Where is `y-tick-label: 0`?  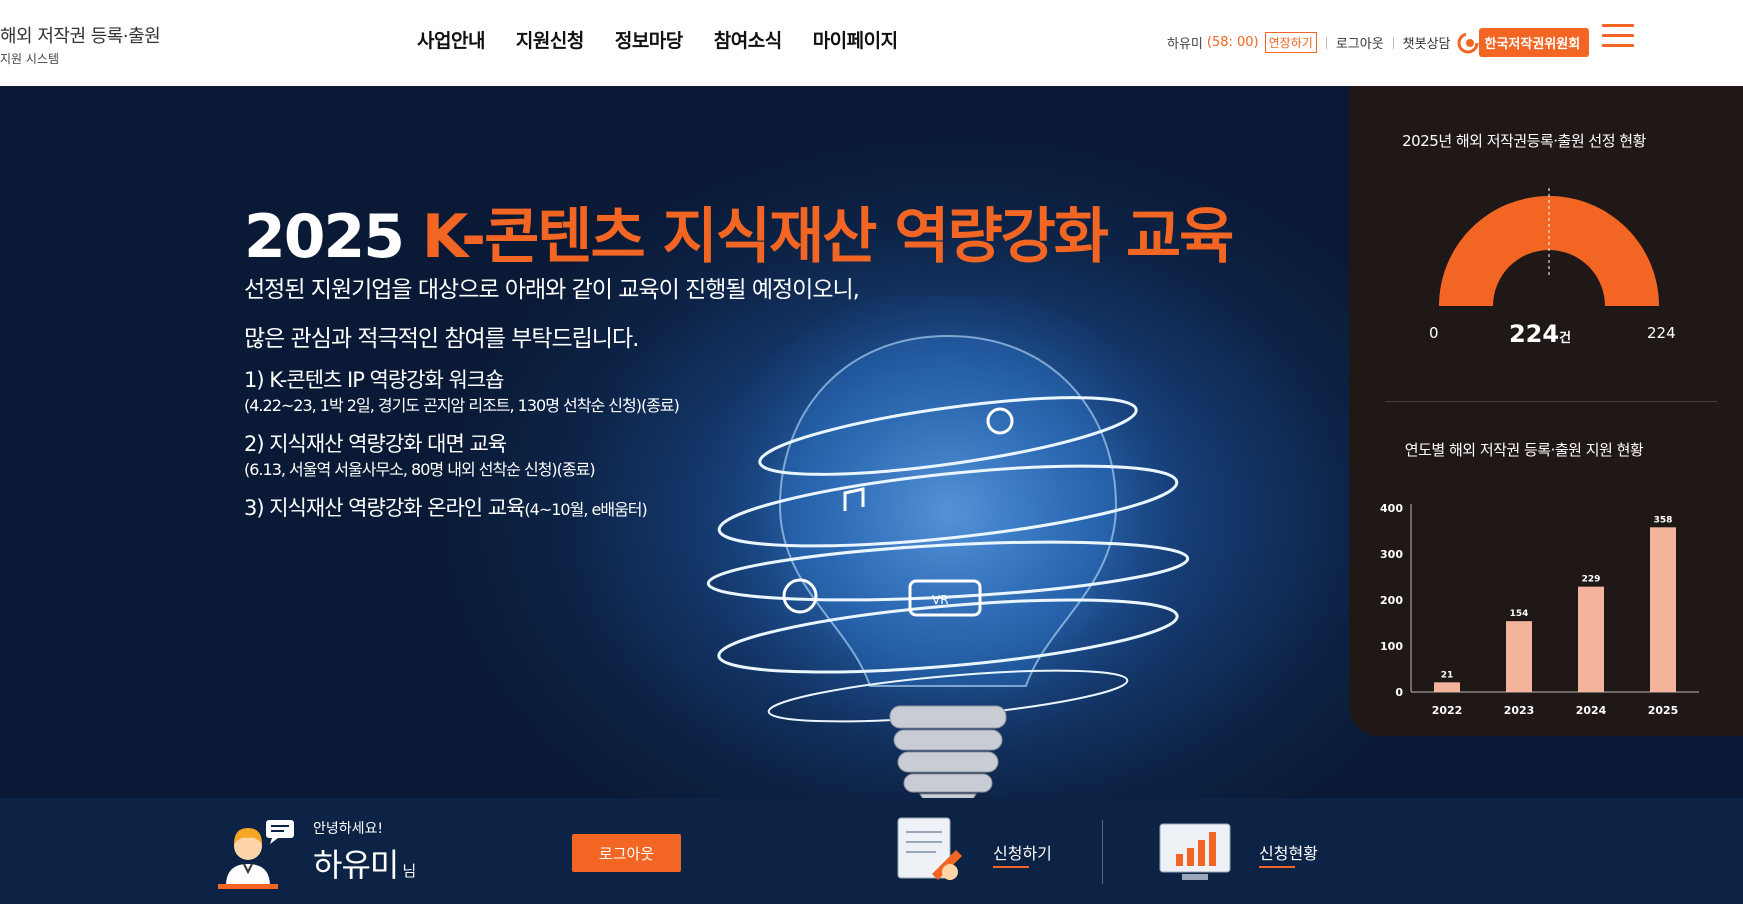 y-tick-label: 0 is located at coordinates (1399, 692).